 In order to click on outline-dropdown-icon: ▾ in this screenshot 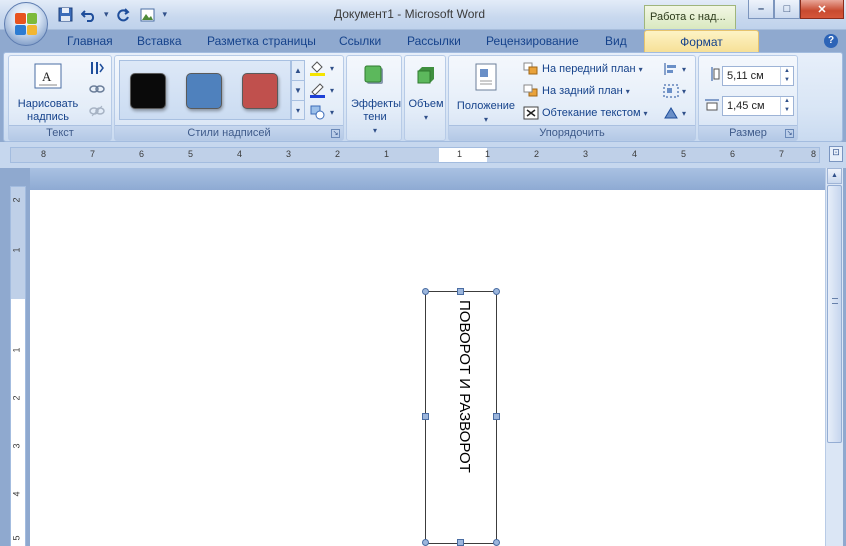, I will do `click(332, 90)`.